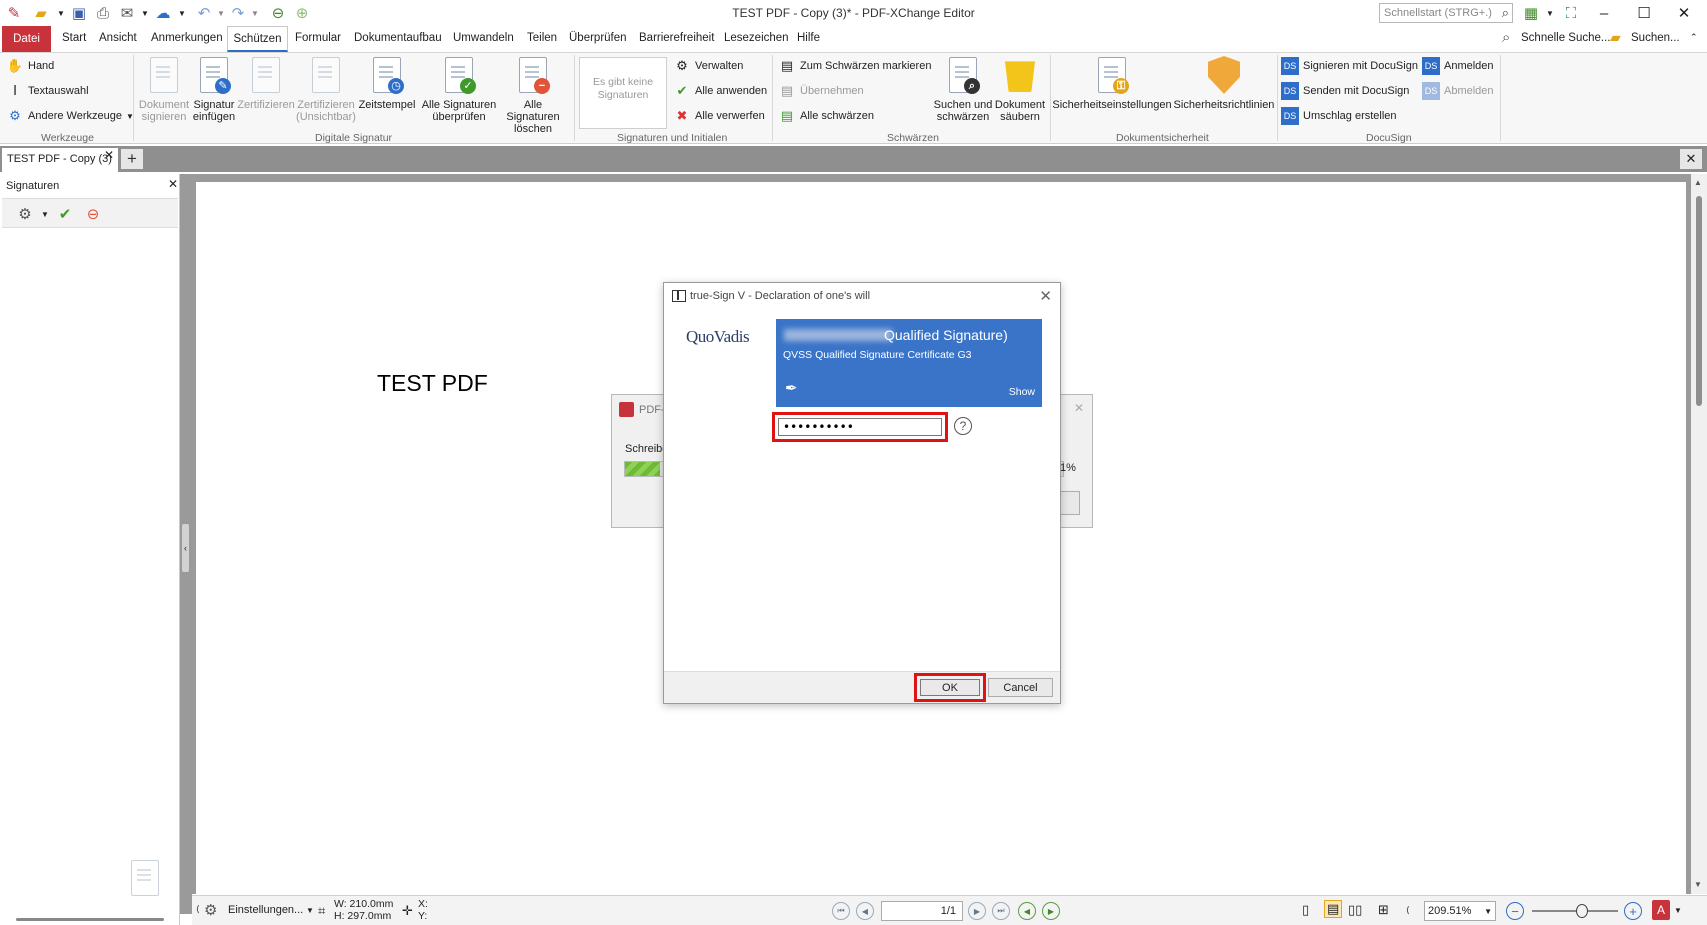  Describe the element at coordinates (187, 38) in the screenshot. I see `menu-anmerkungen: Anmerkungen` at that location.